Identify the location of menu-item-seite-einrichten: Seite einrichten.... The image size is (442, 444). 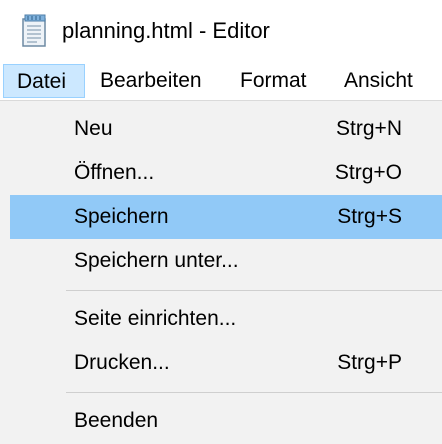
(226, 319).